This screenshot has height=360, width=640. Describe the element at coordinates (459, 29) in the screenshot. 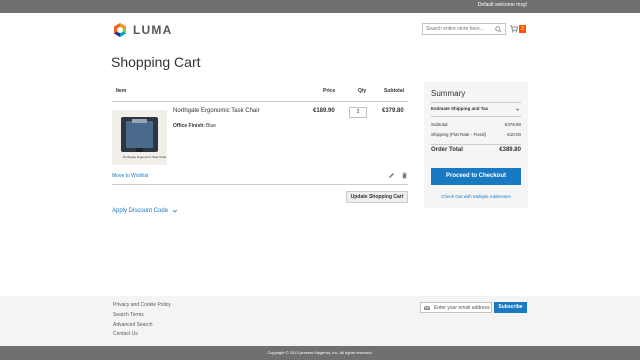

I see `search-input` at that location.